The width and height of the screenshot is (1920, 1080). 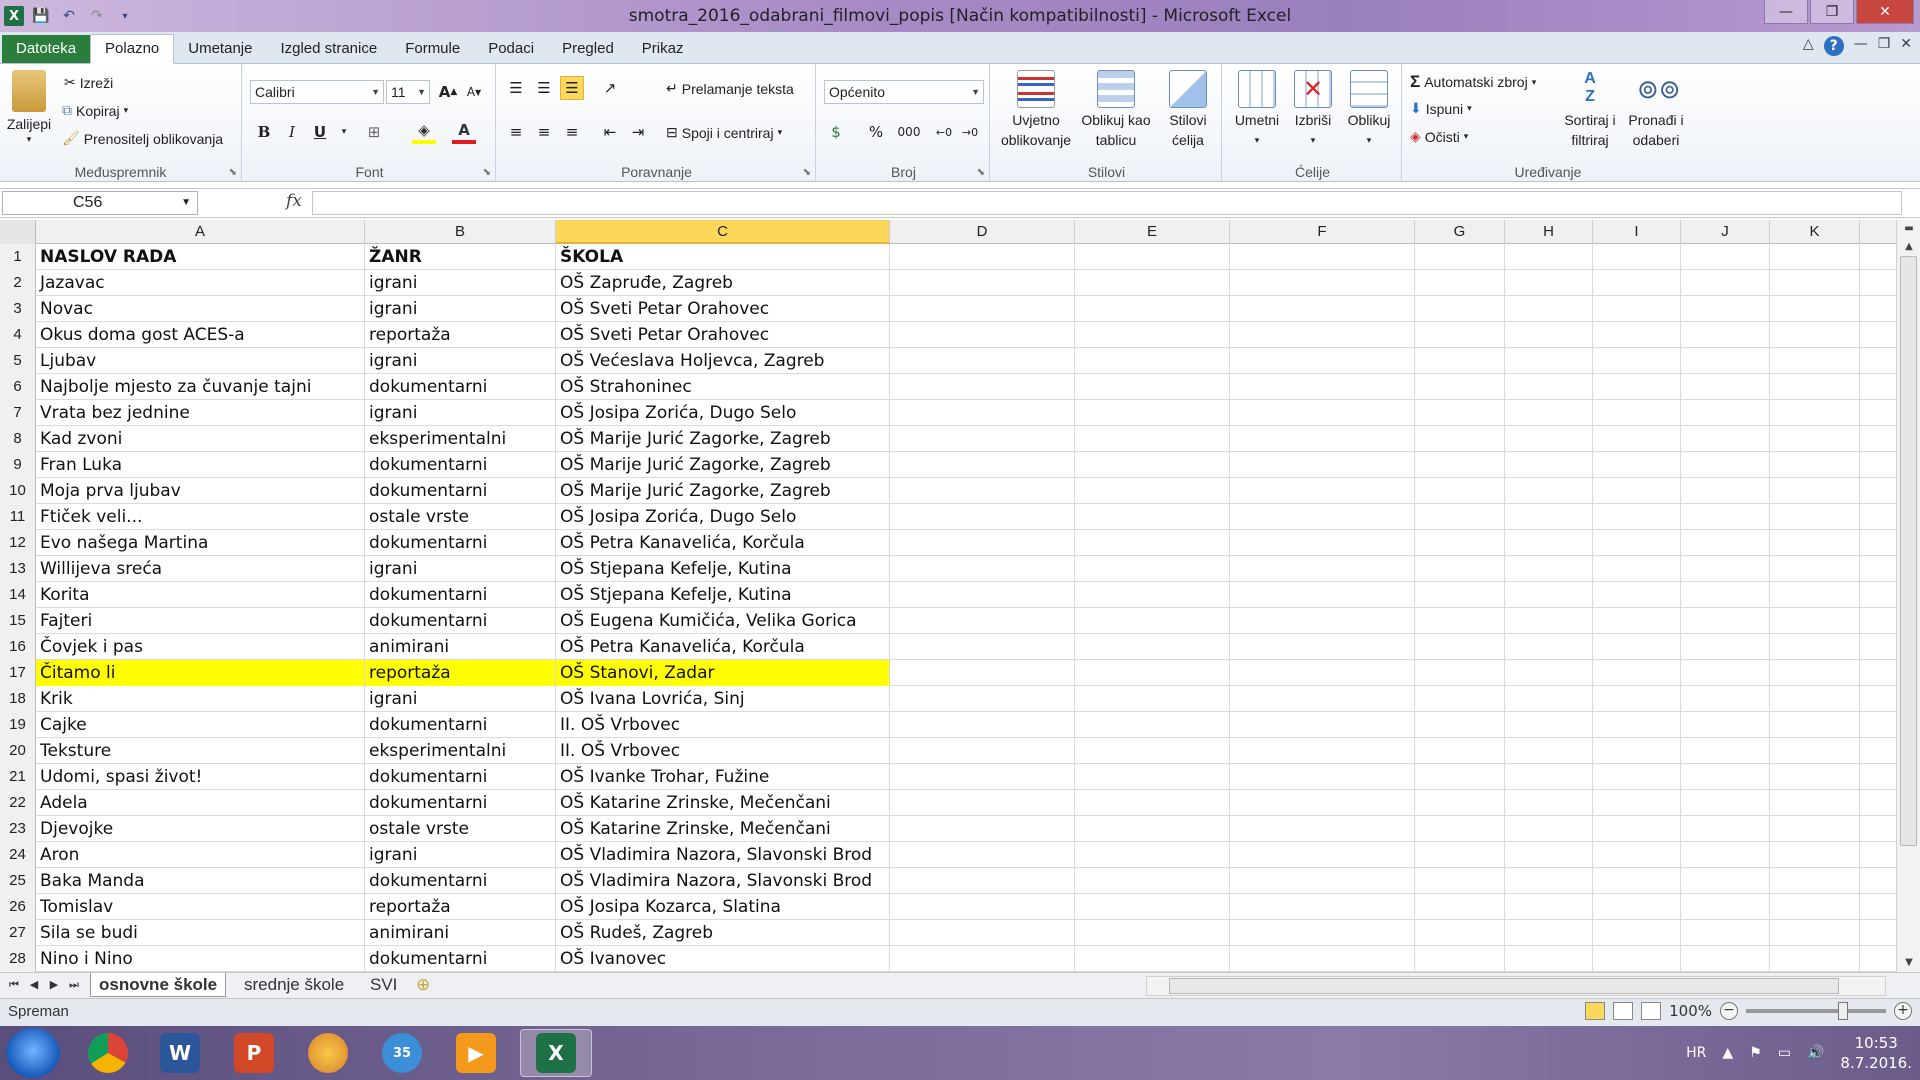 What do you see at coordinates (1908, 229) in the screenshot?
I see `split-box-icon: ▬` at bounding box center [1908, 229].